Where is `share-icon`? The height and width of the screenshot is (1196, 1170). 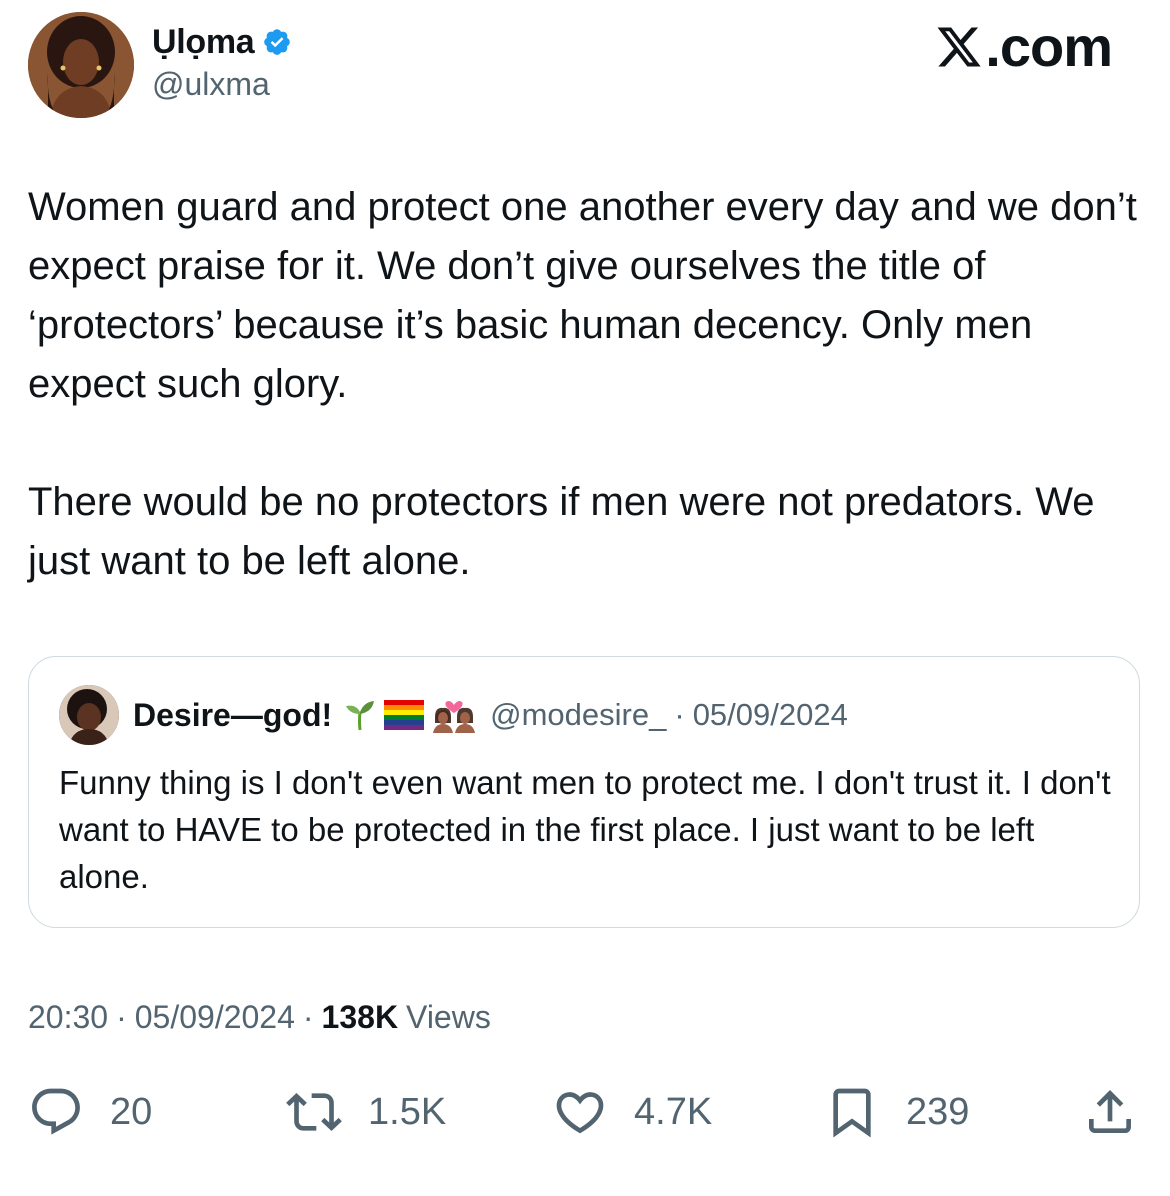 share-icon is located at coordinates (1110, 1111).